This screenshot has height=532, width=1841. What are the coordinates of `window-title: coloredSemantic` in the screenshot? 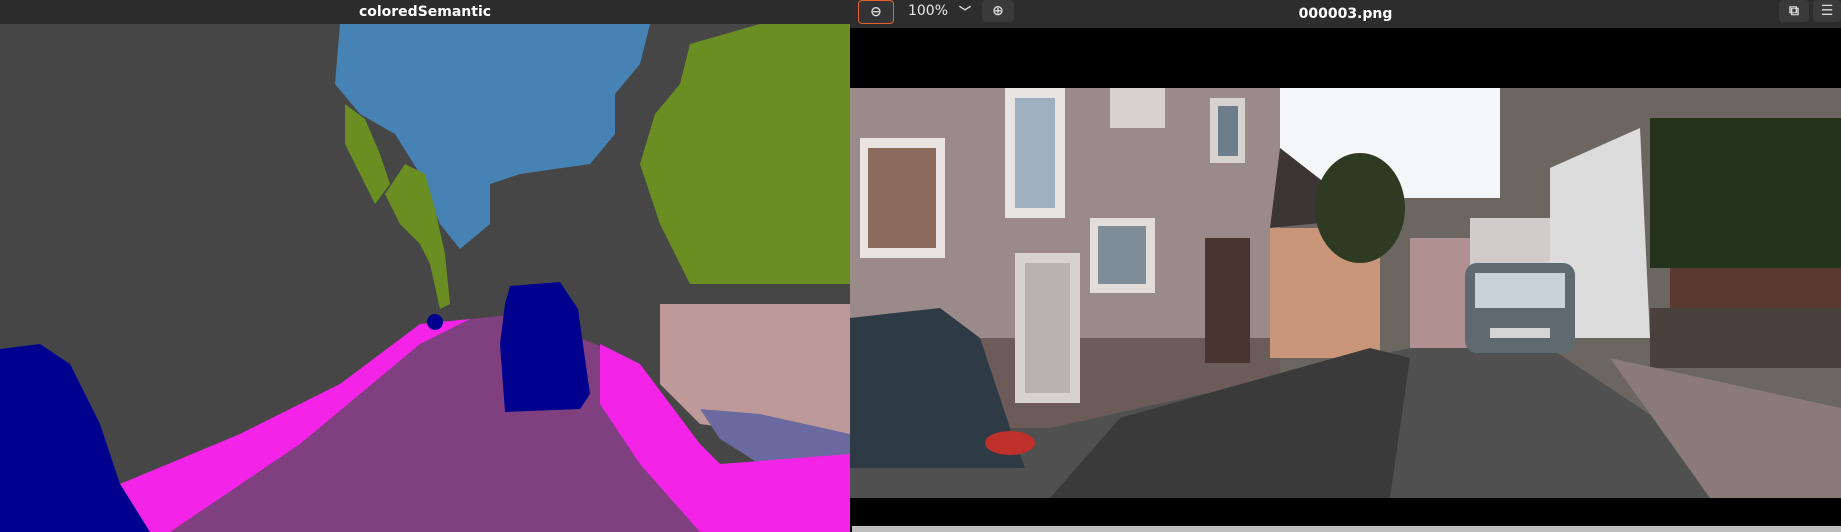 It's located at (425, 12).